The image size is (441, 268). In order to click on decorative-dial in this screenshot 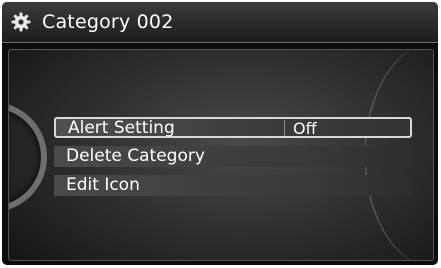, I will do `click(28, 157)`.